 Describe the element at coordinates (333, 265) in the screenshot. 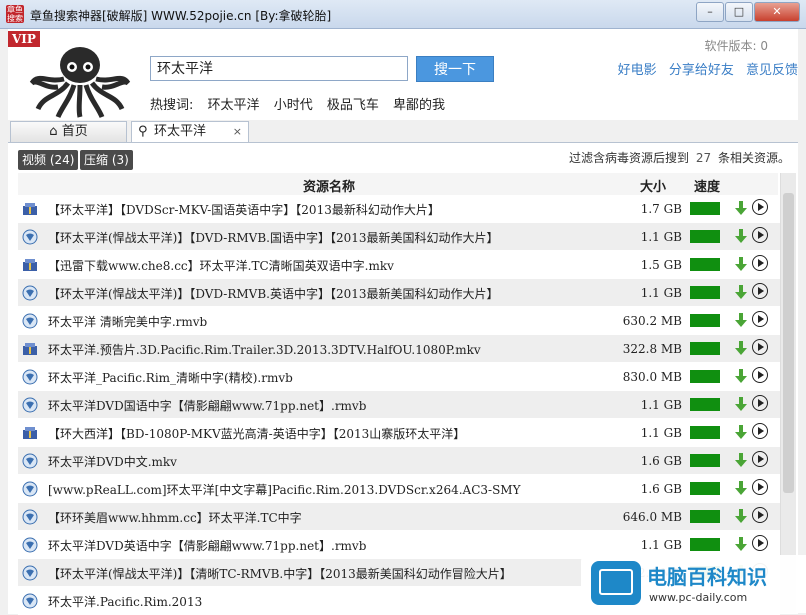

I see `resource-name: 【迅雷下载www.che8.cc】环太平洋.TC清晰国英双语中字.mkv` at that location.